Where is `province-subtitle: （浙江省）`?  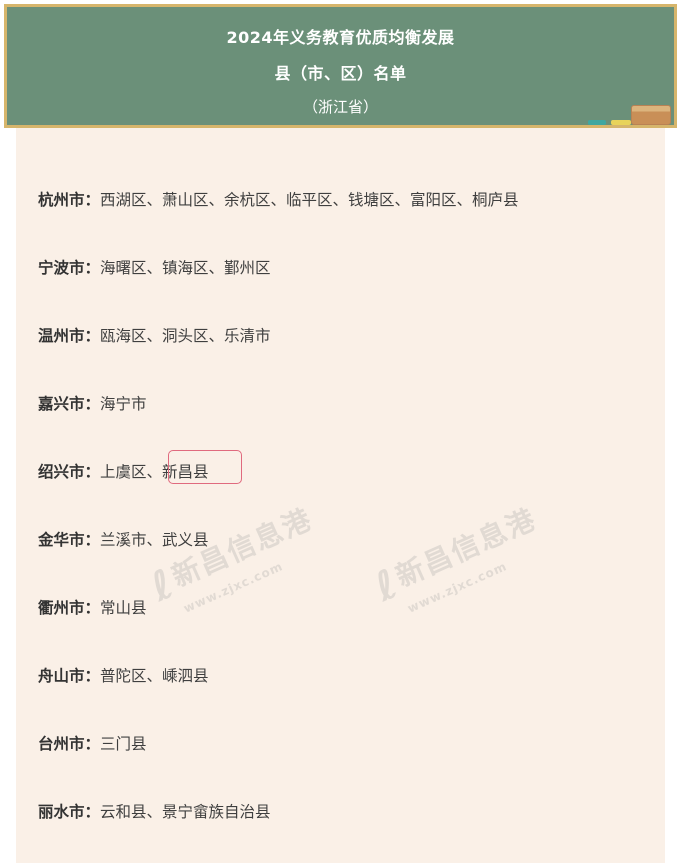 province-subtitle: （浙江省） is located at coordinates (340, 107).